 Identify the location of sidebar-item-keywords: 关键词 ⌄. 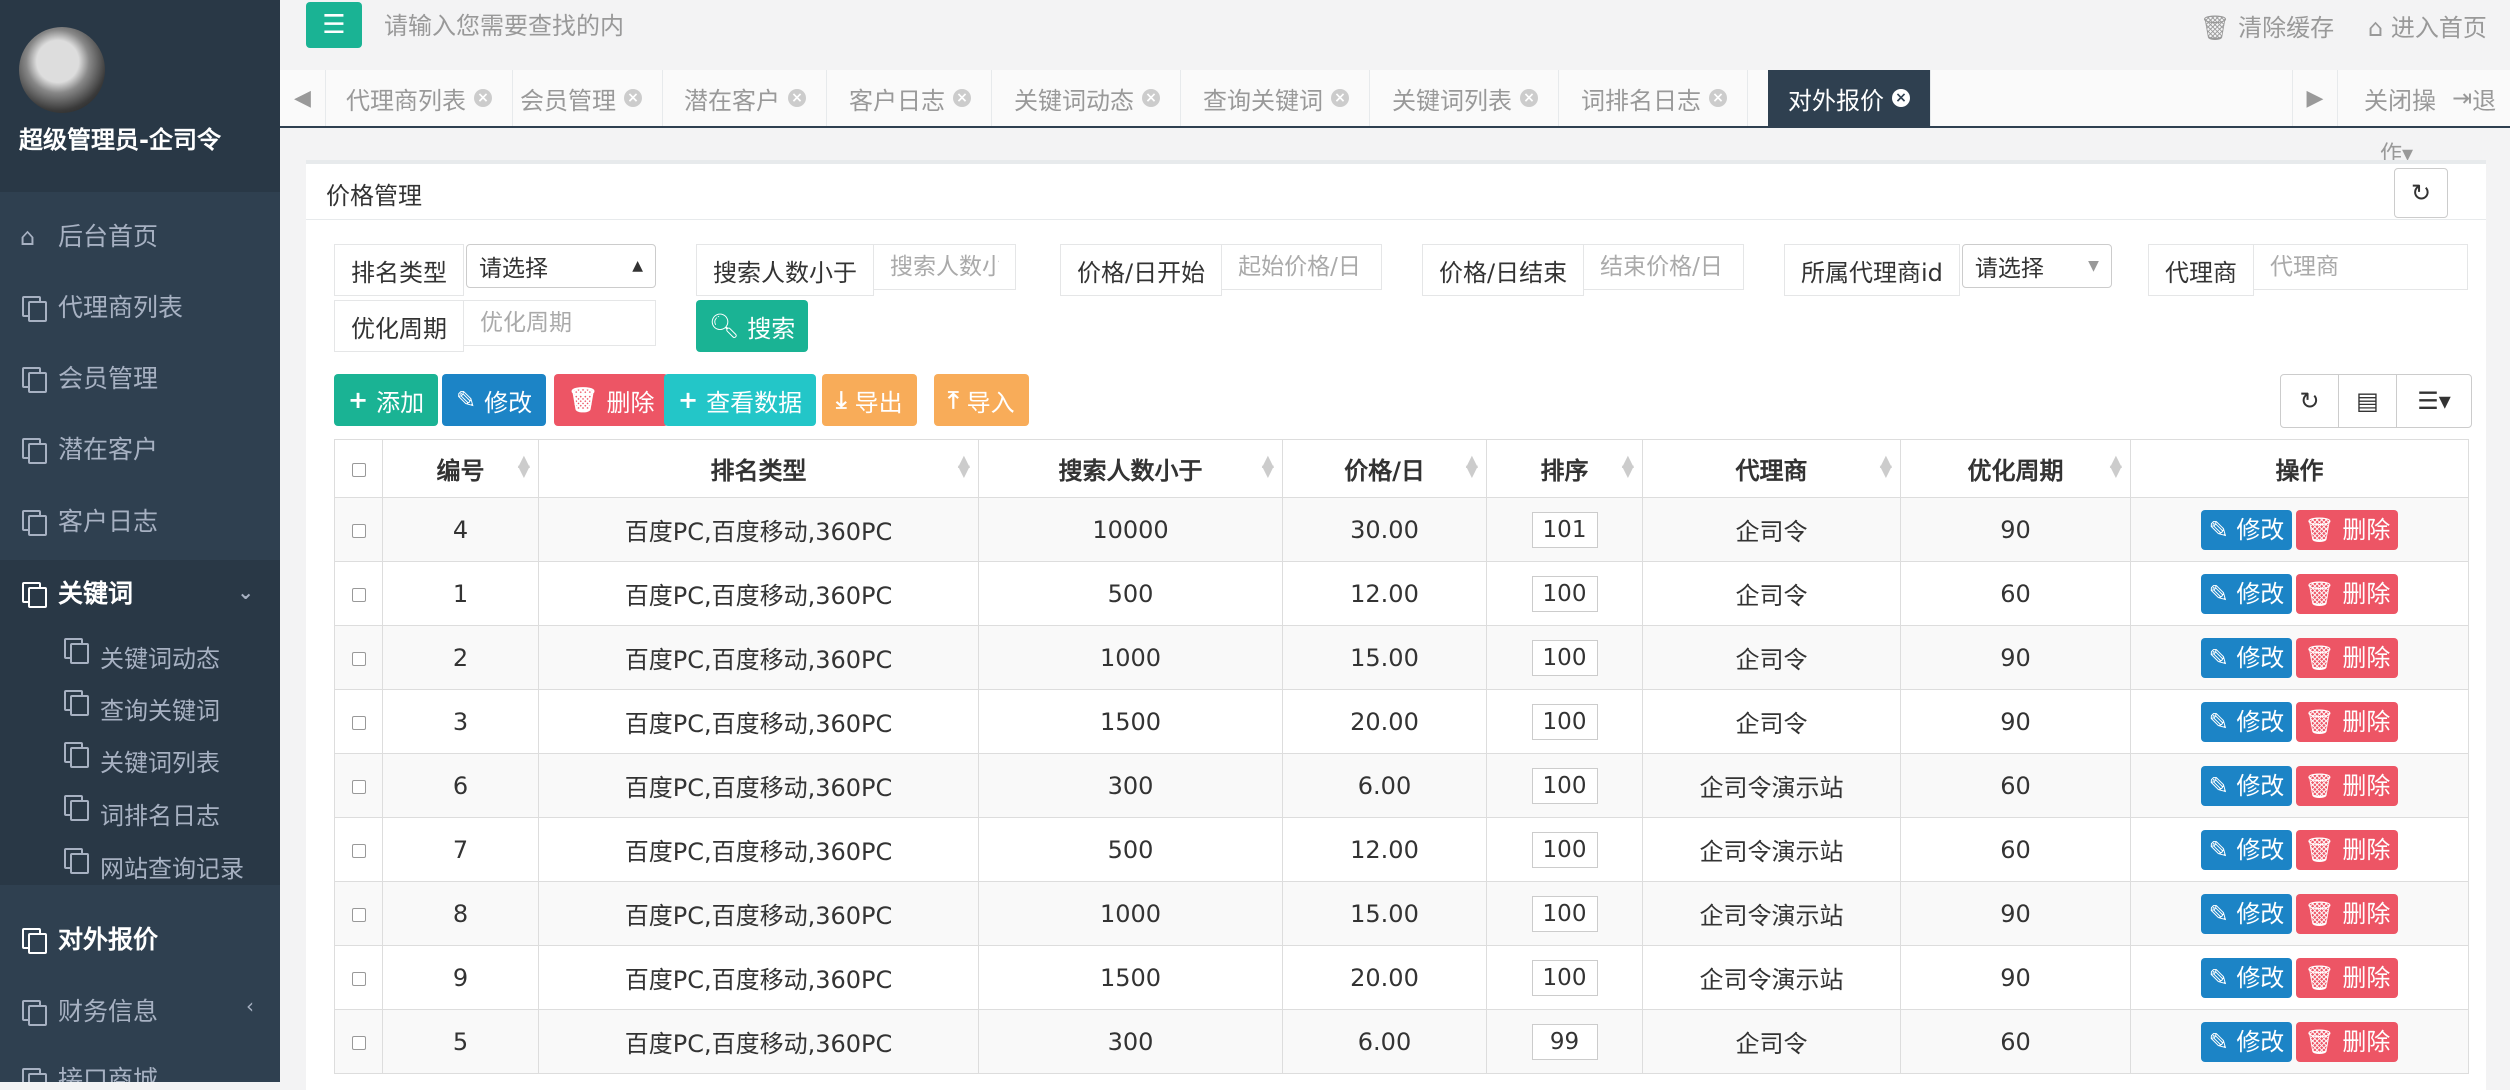
(140, 592).